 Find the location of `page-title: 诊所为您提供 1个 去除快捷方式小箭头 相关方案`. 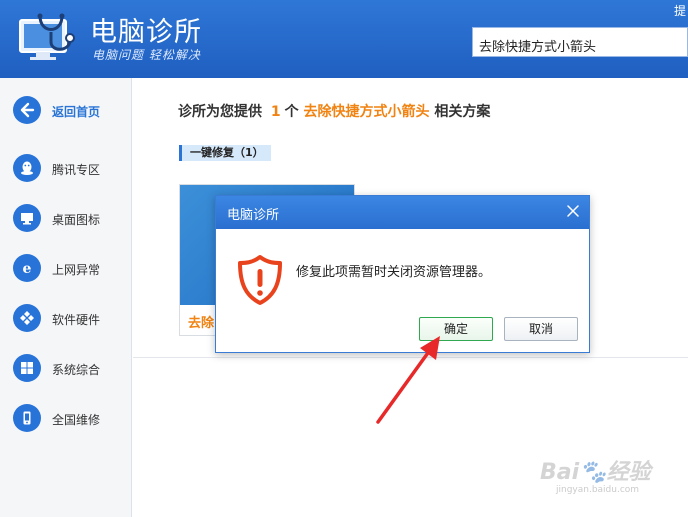

page-title: 诊所为您提供 1个 去除快捷方式小箭头 相关方案 is located at coordinates (334, 111).